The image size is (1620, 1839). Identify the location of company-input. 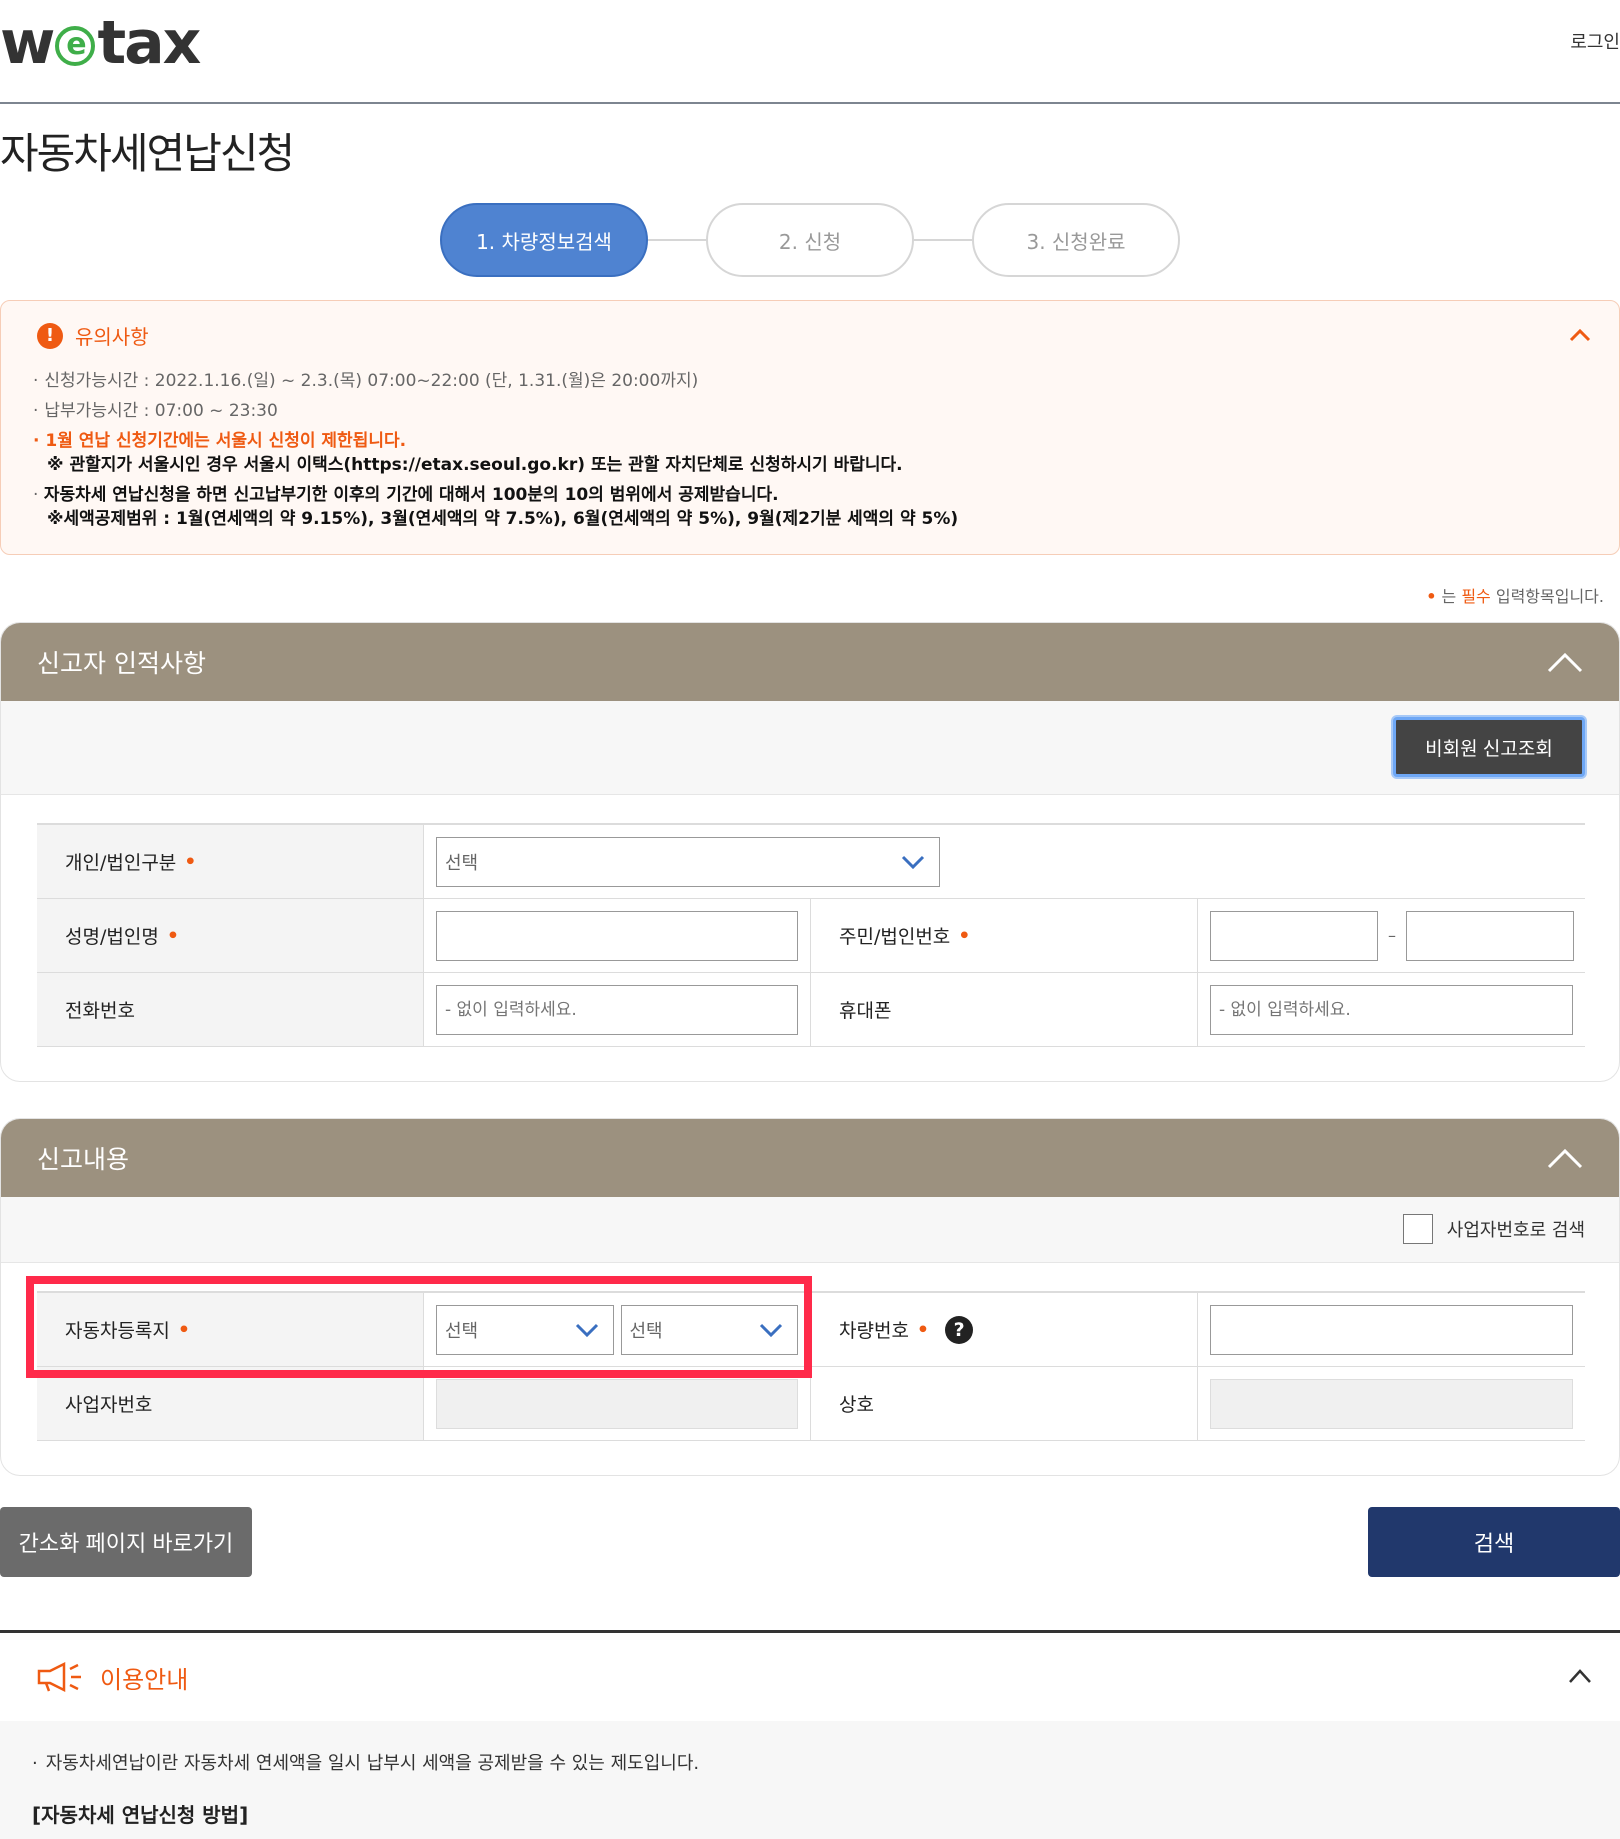
(1391, 1403).